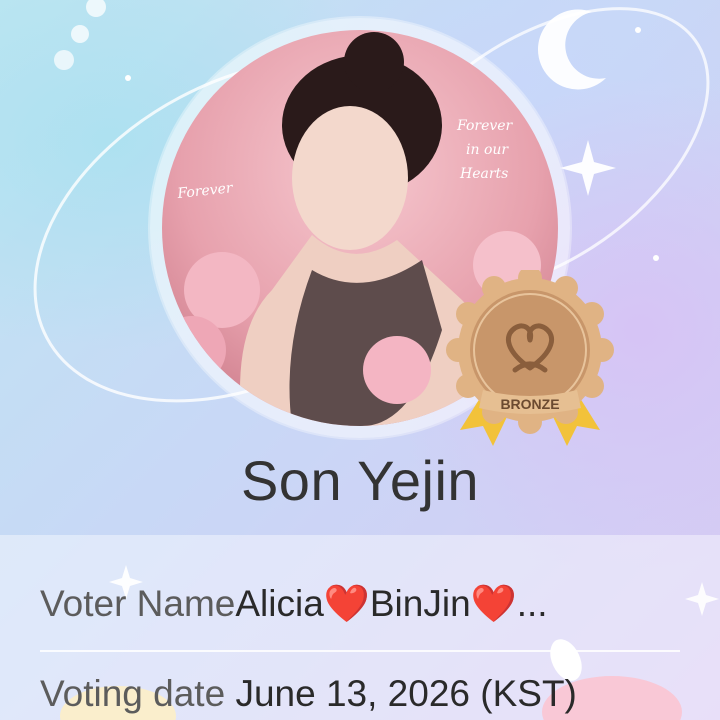 The height and width of the screenshot is (720, 720). Describe the element at coordinates (420, 603) in the screenshot. I see `voter-name-part2: BinJin` at that location.